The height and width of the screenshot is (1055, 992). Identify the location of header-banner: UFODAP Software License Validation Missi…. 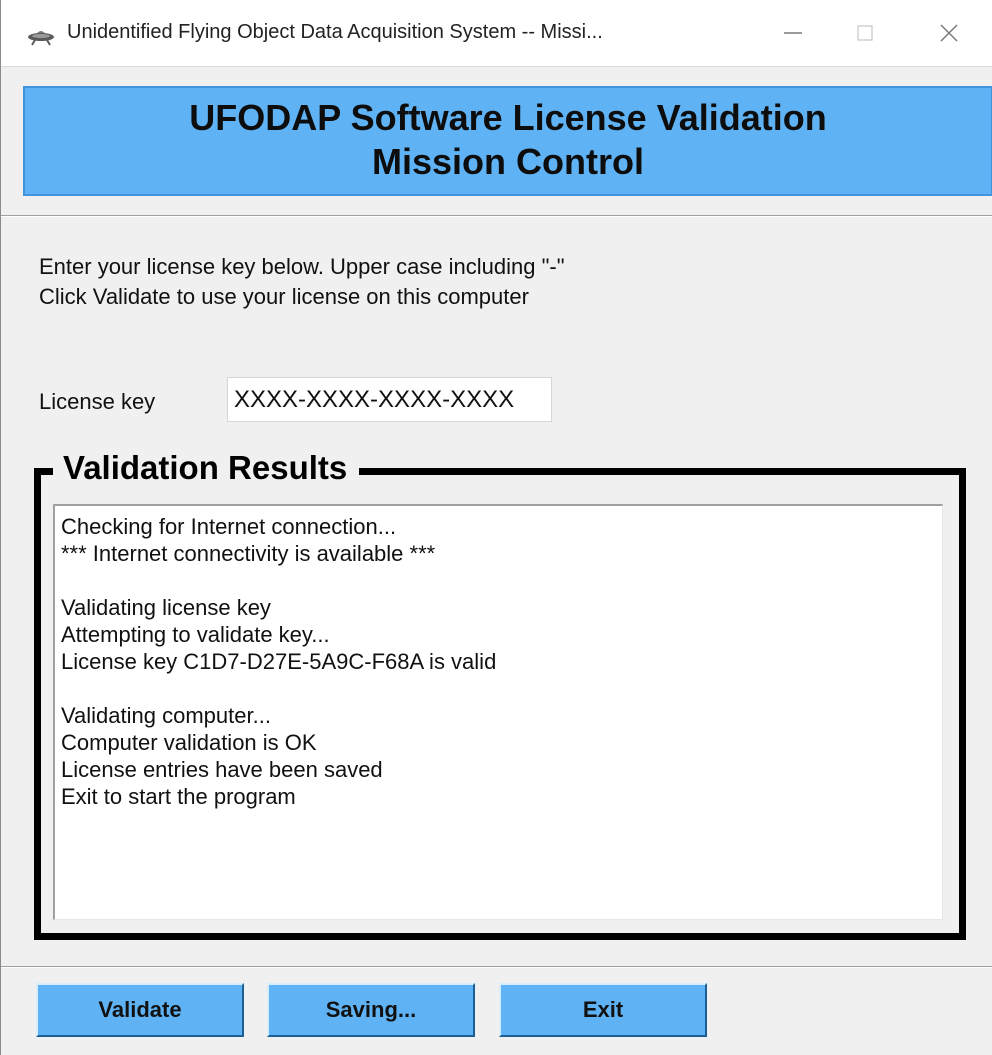
(507, 141).